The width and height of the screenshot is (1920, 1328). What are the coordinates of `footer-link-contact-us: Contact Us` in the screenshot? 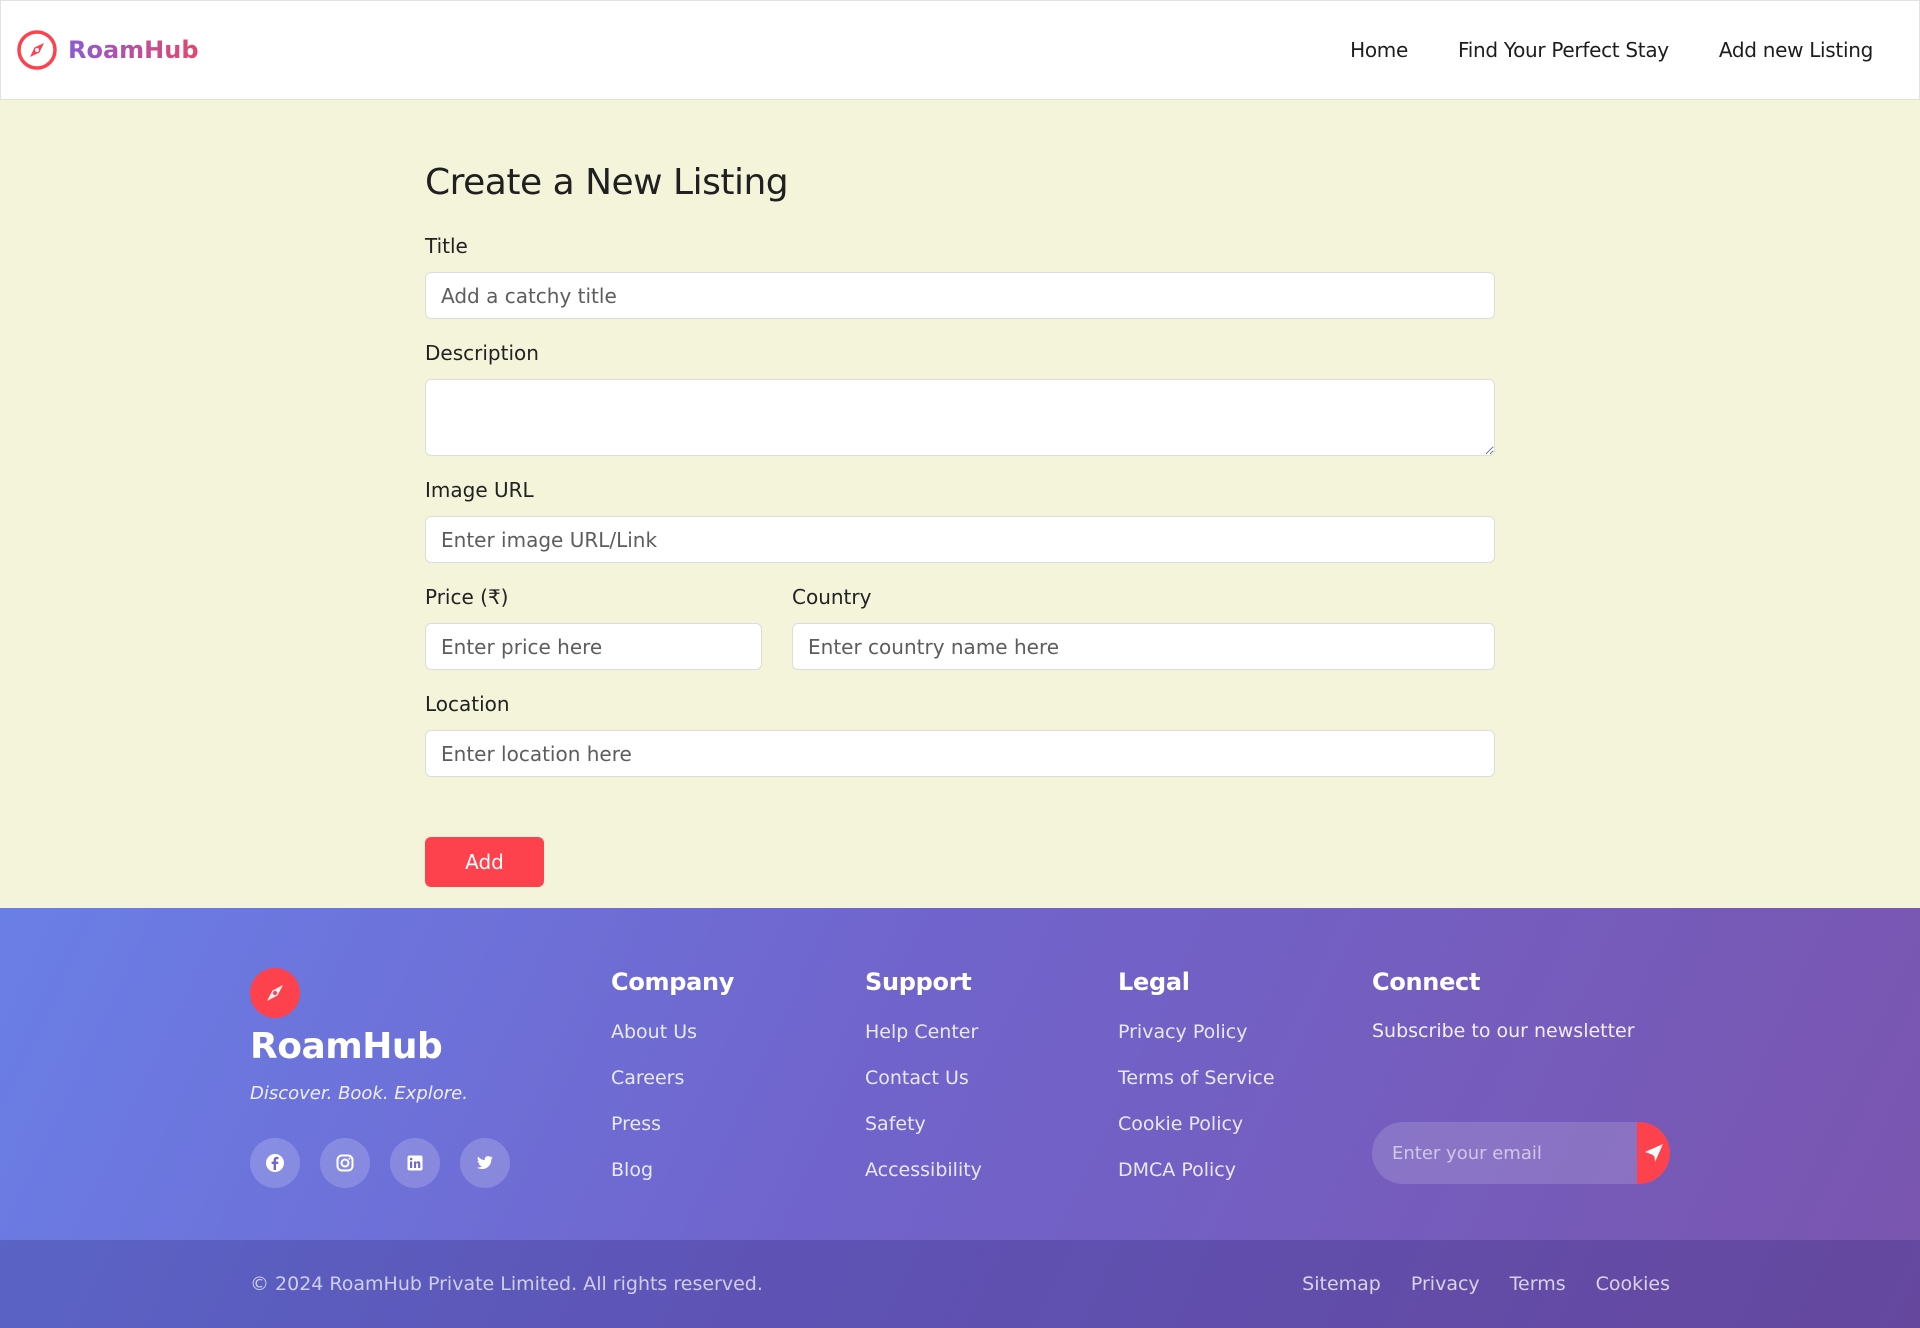 It's located at (917, 1078).